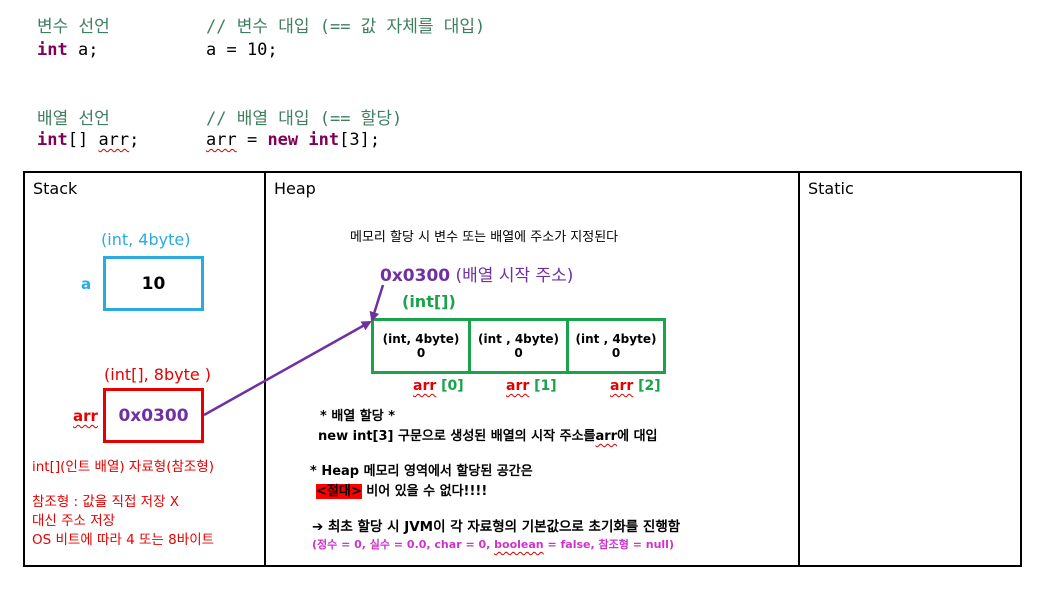 This screenshot has height=589, width=1046. What do you see at coordinates (287, 368) in the screenshot?
I see `reference-arrow` at bounding box center [287, 368].